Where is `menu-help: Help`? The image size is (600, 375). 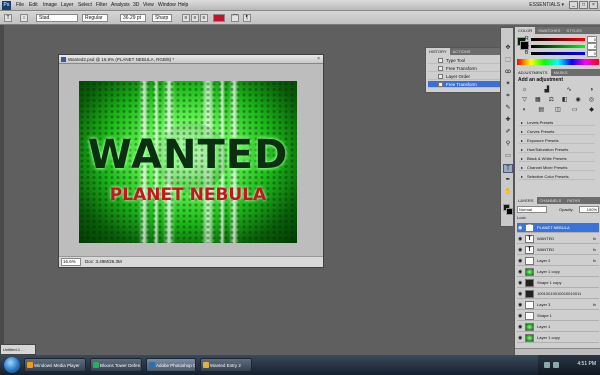 menu-help: Help is located at coordinates (183, 5).